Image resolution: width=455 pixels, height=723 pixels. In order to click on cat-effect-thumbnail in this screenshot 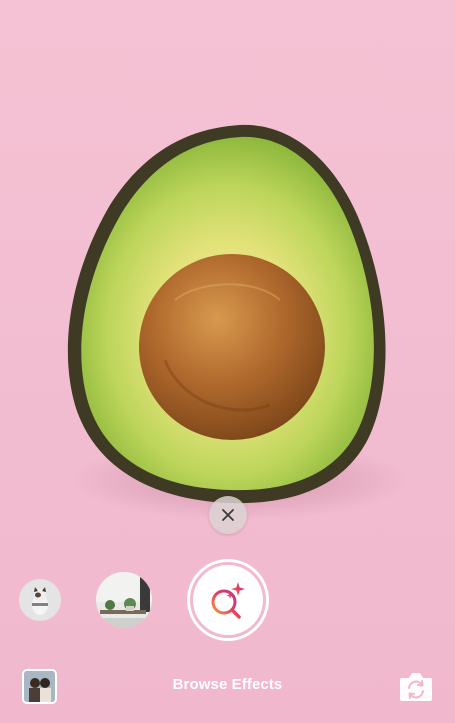, I will do `click(40, 600)`.